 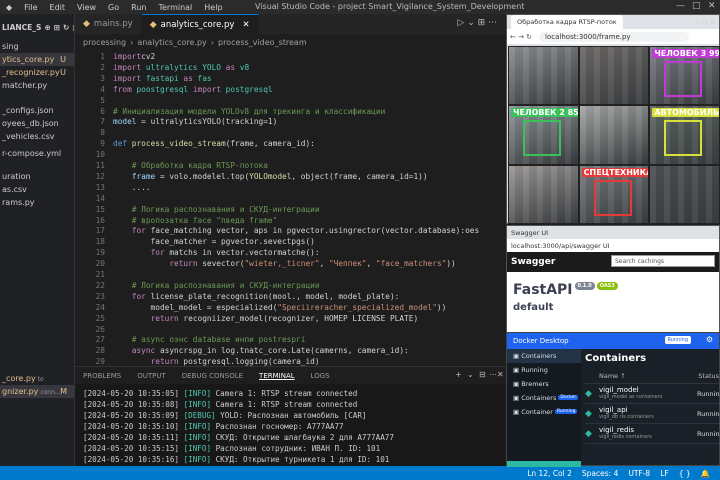 What do you see at coordinates (151, 376) in the screenshot?
I see `panel-tab-output: OUTPUT` at bounding box center [151, 376].